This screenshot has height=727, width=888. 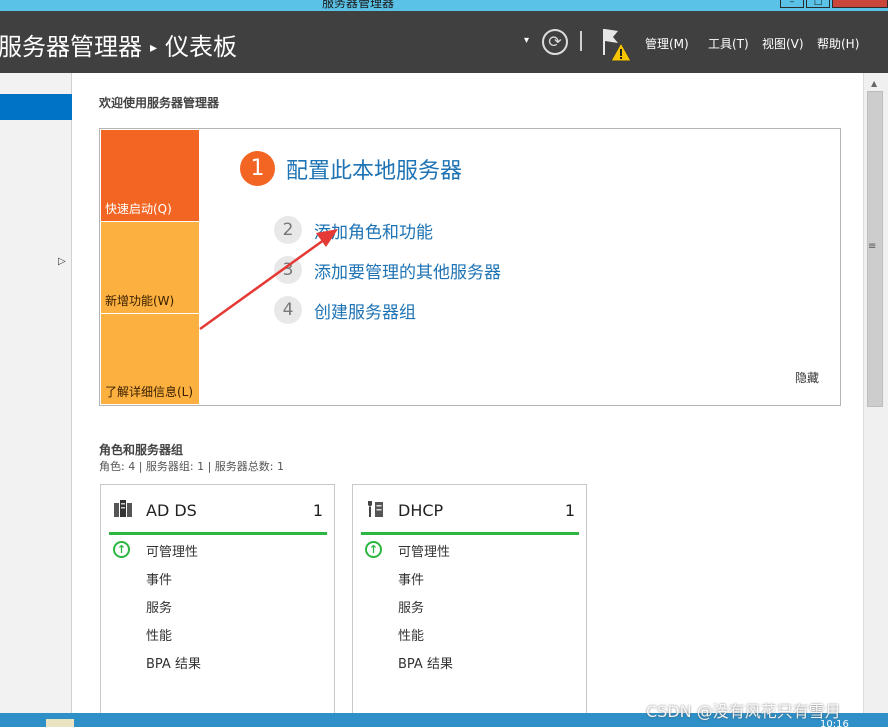 I want to click on watermark: CSDN @没有风花只有雪月, so click(x=743, y=711).